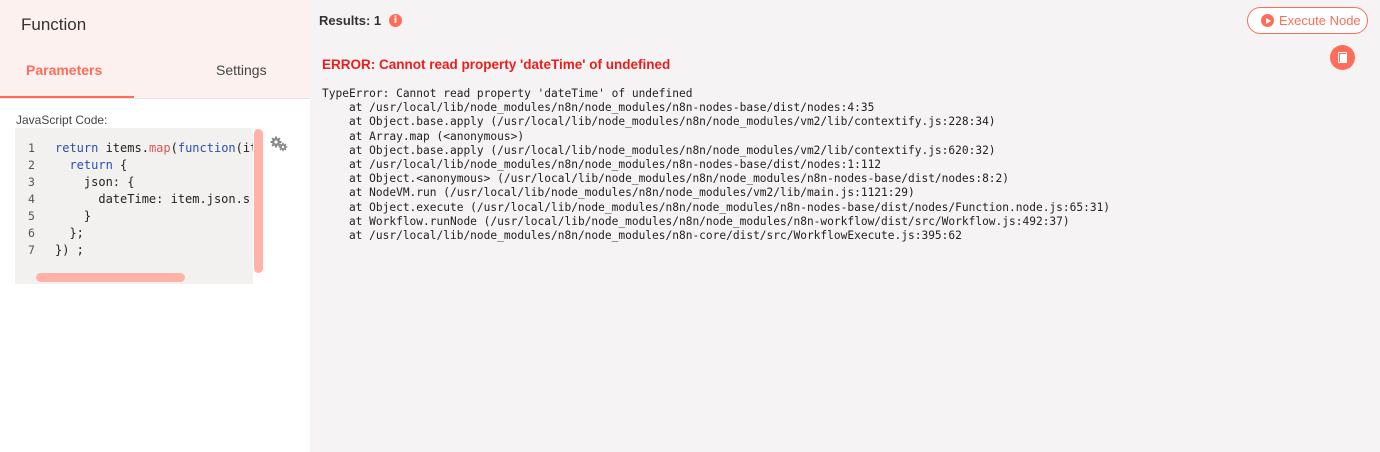  What do you see at coordinates (155, 98) in the screenshot?
I see `tab-divider` at bounding box center [155, 98].